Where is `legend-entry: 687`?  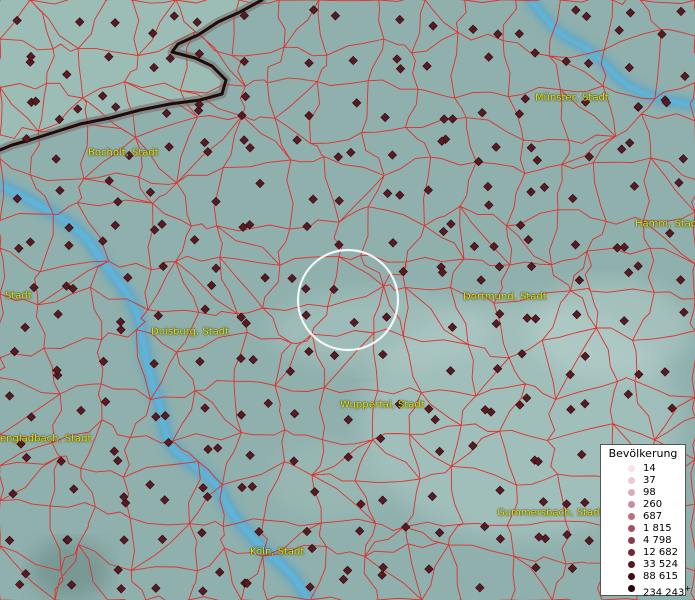 legend-entry: 687 is located at coordinates (644, 517).